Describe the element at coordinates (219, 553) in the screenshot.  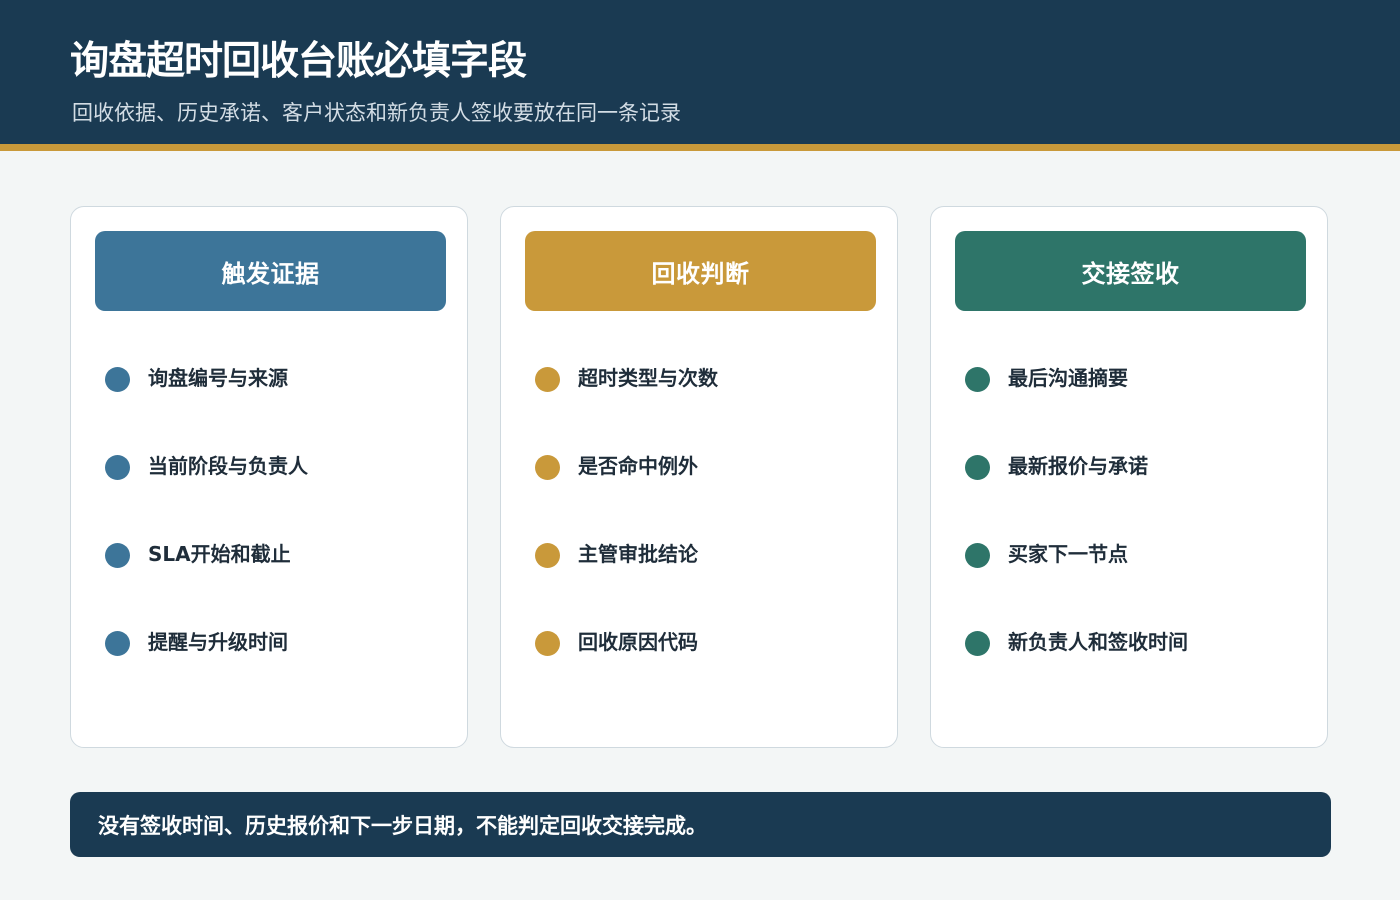
I see `item-label: SLA开始和截止` at that location.